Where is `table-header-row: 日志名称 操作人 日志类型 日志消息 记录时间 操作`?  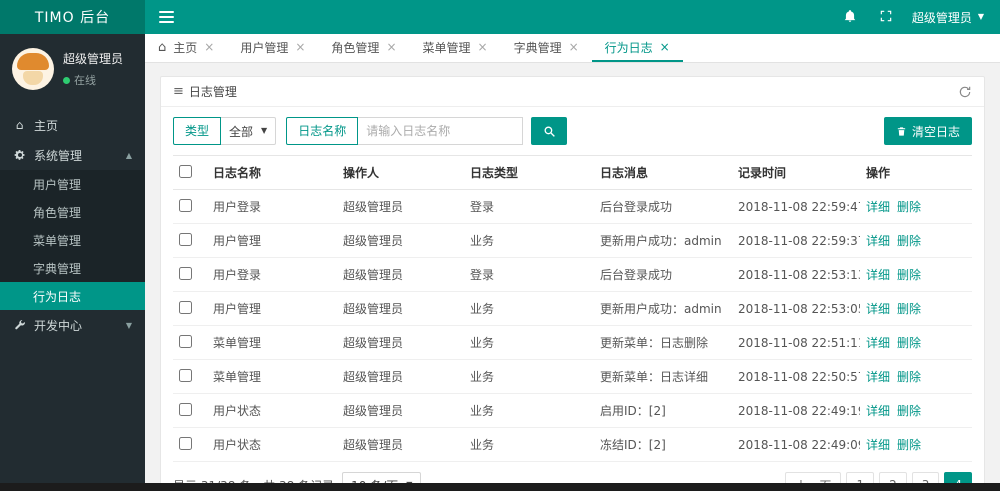
table-header-row: 日志名称 操作人 日志类型 日志消息 记录时间 操作 is located at coordinates (572, 172).